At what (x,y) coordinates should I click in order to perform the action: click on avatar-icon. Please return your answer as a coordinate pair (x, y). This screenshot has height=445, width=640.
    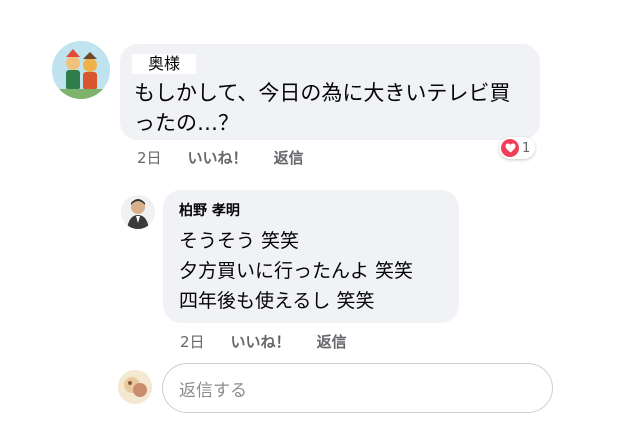
    Looking at the image, I should click on (135, 387).